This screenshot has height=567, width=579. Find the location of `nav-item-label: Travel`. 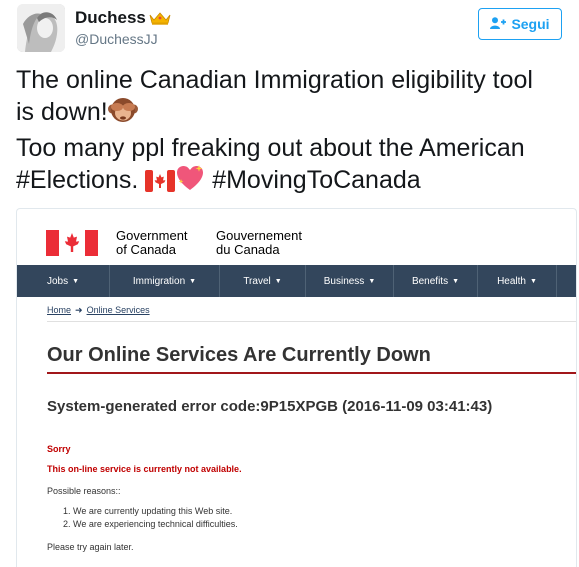

nav-item-label: Travel is located at coordinates (257, 281).